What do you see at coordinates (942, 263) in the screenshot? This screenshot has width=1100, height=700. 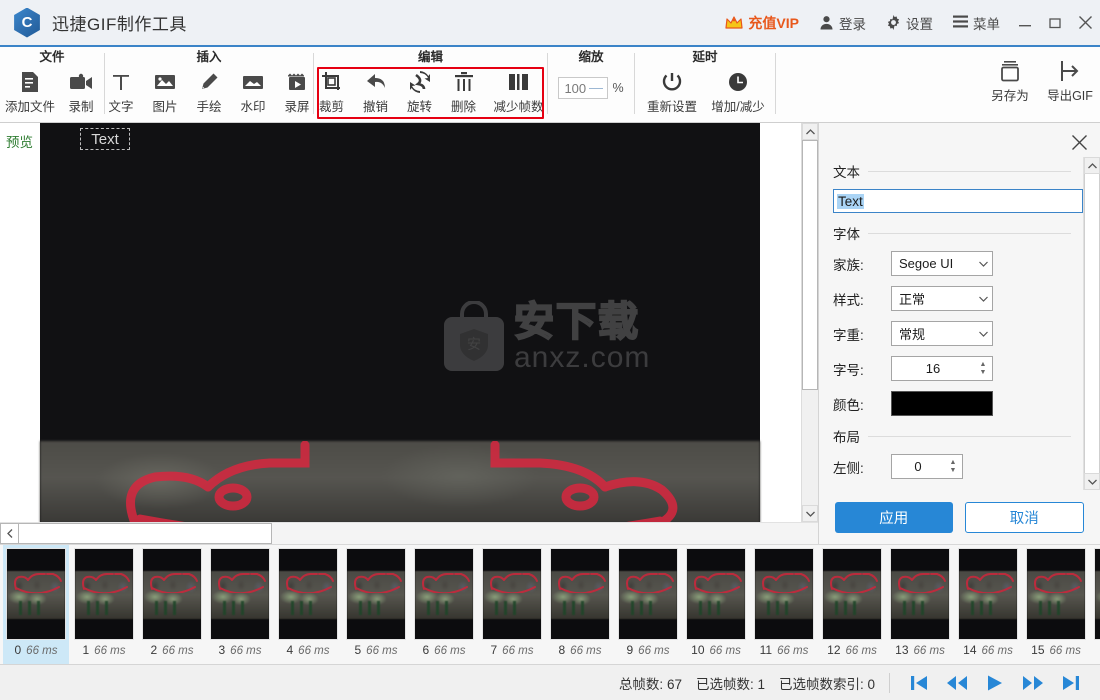 I see `font-family-select: Segoe UI` at bounding box center [942, 263].